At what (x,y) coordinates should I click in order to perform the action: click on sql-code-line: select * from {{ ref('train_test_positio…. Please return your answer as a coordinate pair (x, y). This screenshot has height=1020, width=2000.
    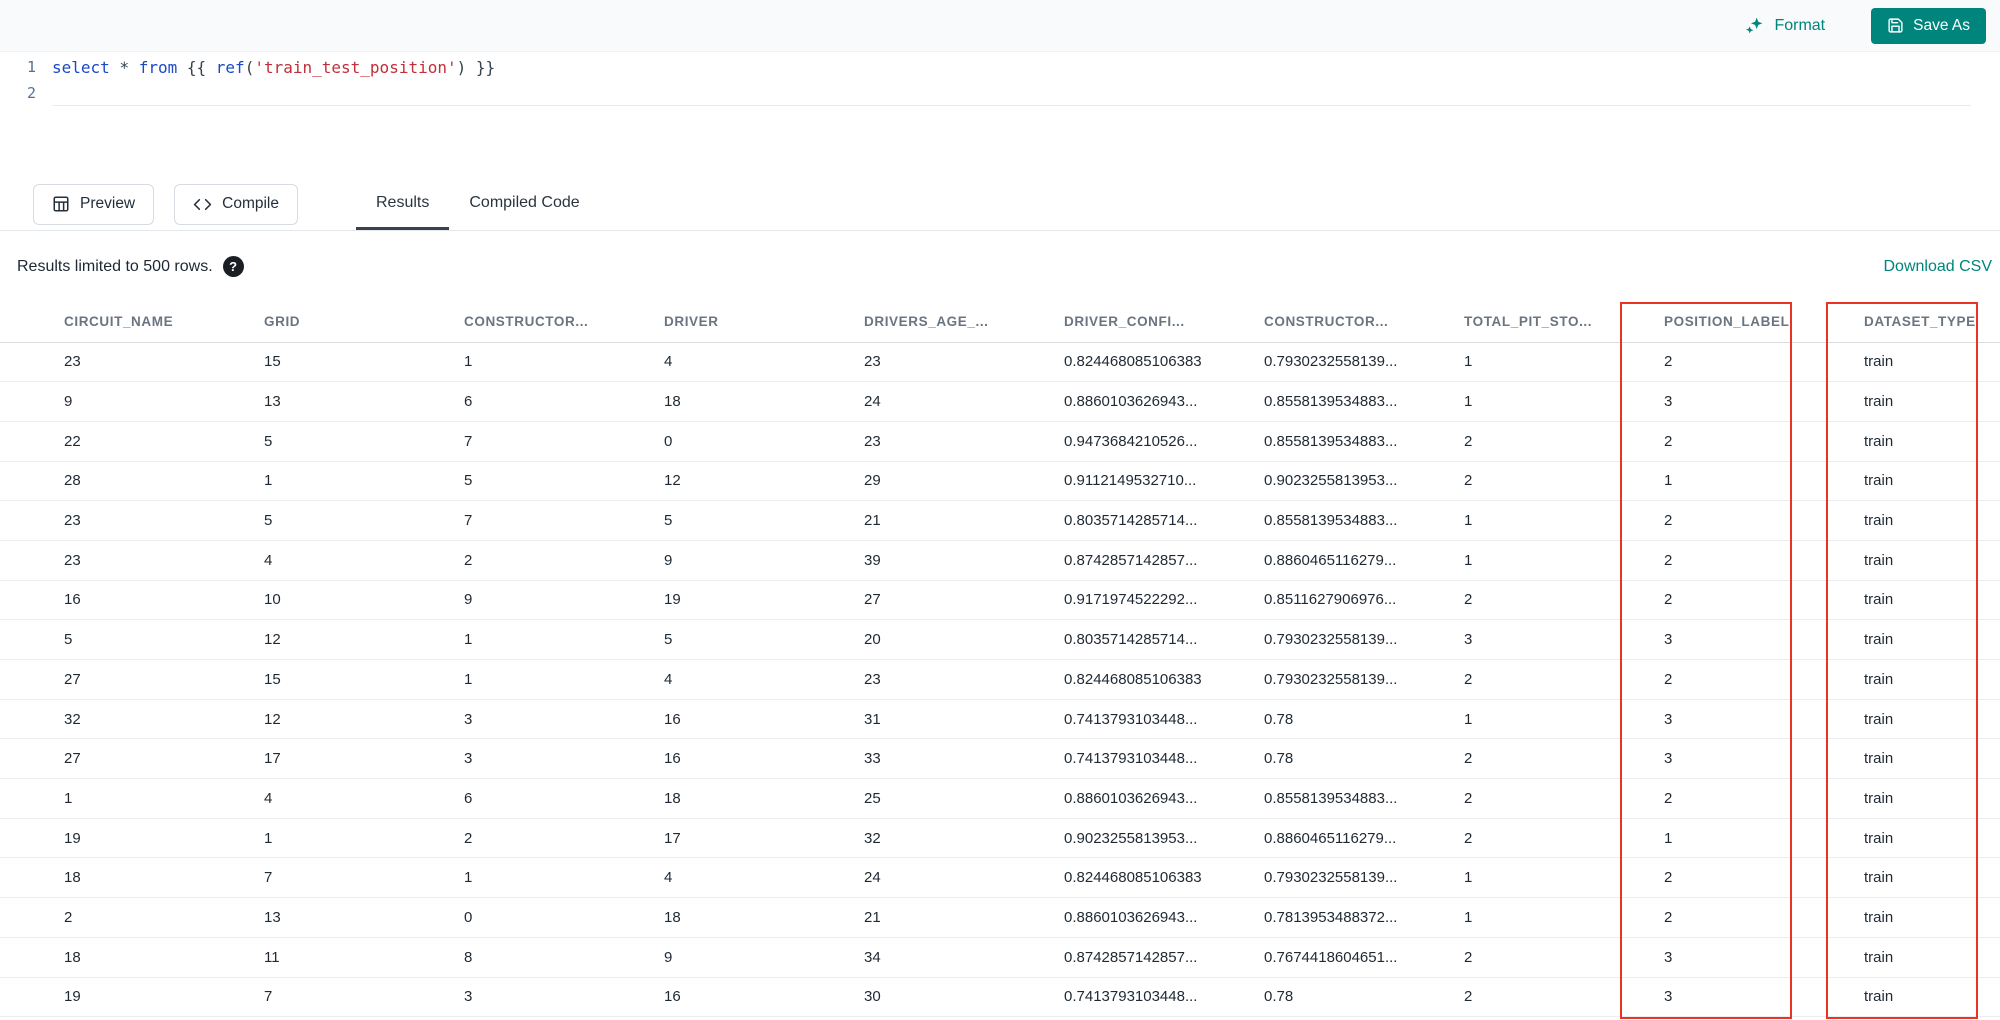
    Looking at the image, I should click on (1026, 67).